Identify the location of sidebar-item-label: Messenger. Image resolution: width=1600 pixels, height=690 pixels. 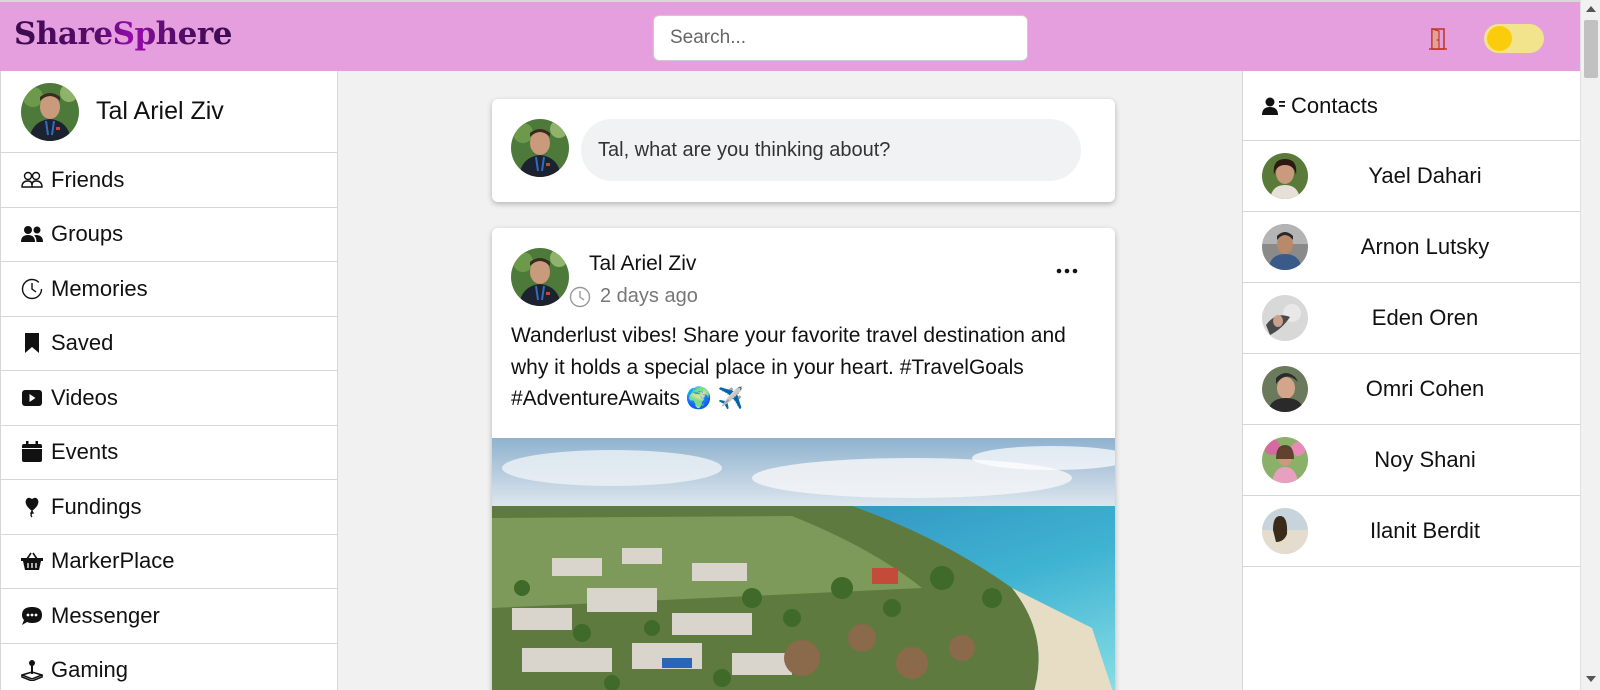
(105, 615).